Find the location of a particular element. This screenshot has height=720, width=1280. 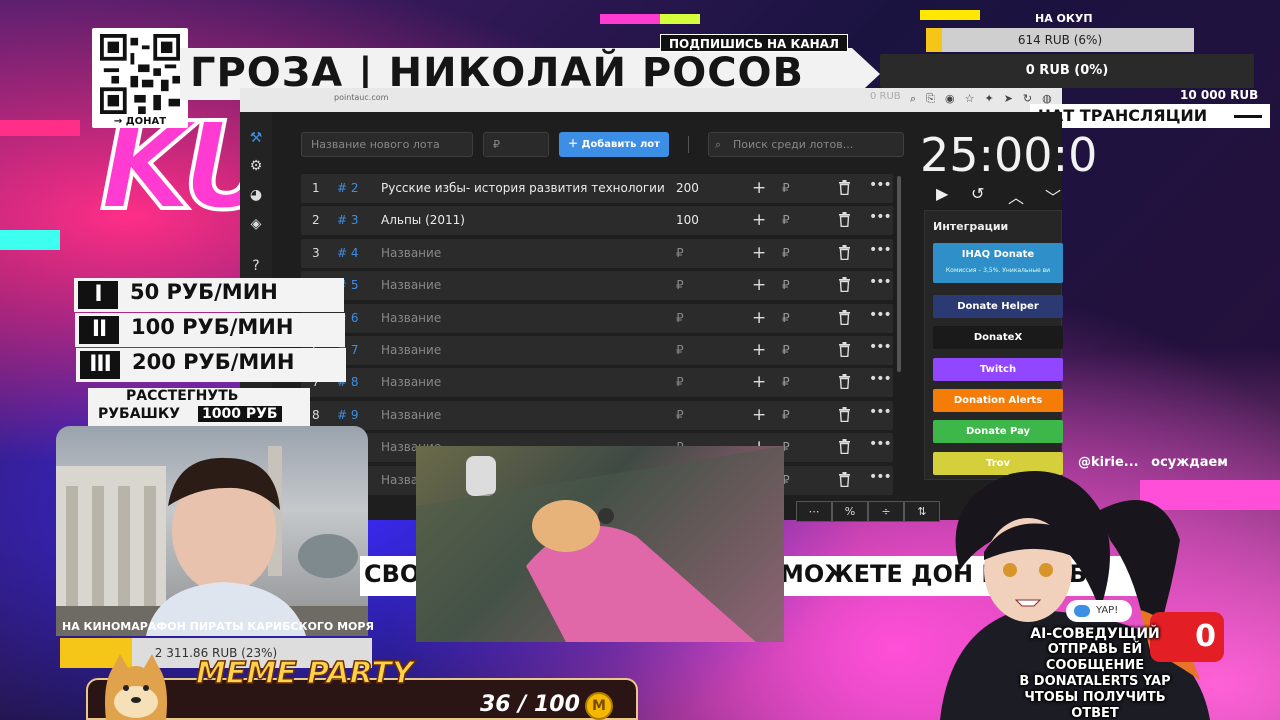

lot-index: 1 is located at coordinates (316, 188).